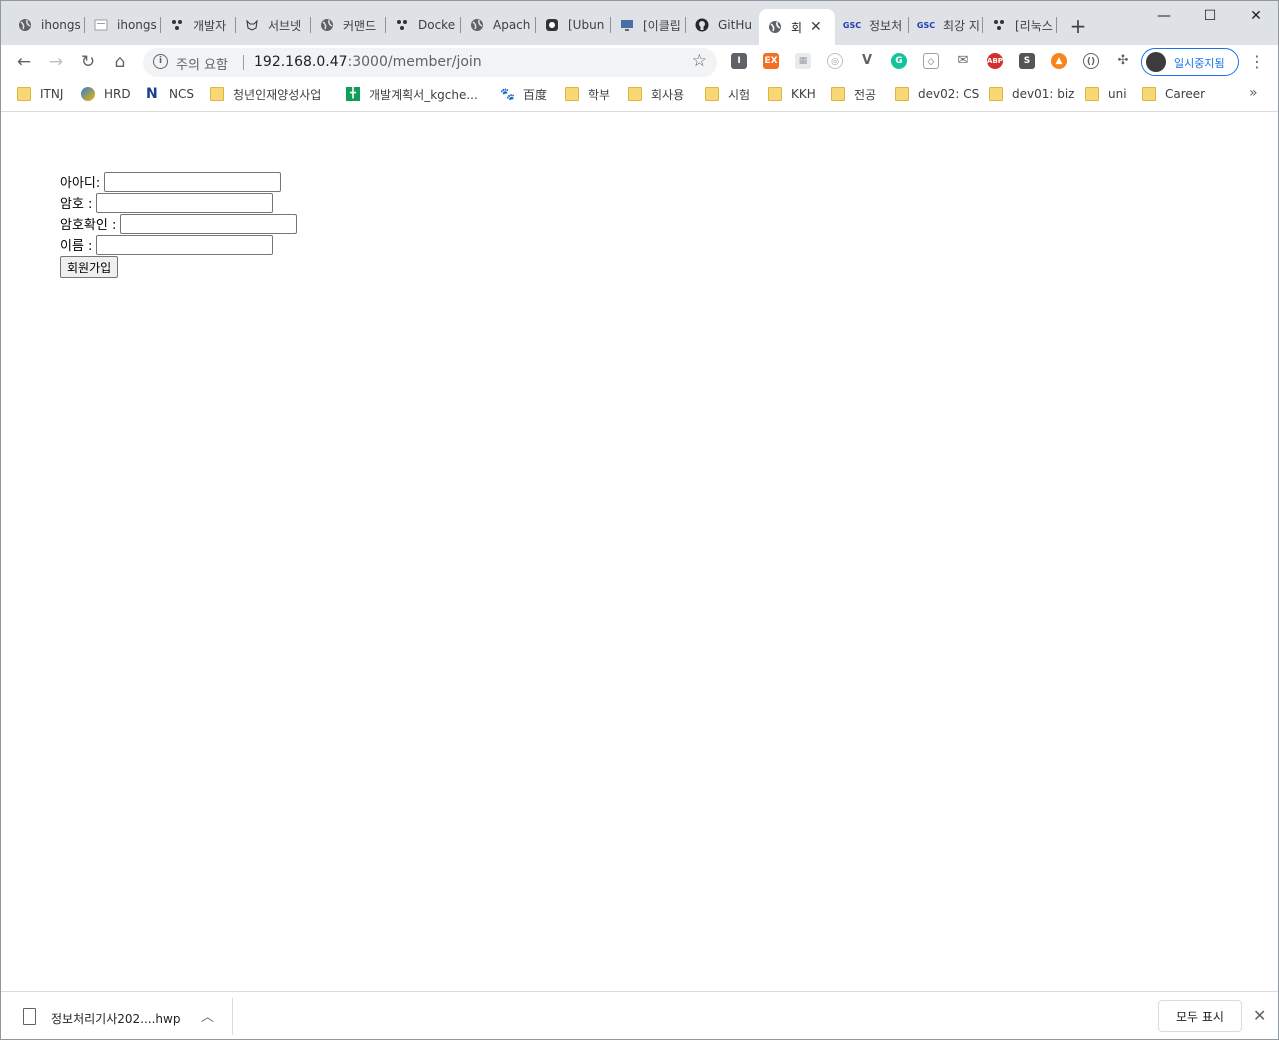  Describe the element at coordinates (1253, 93) in the screenshot. I see `bookmarks-overflow-icon: »` at that location.